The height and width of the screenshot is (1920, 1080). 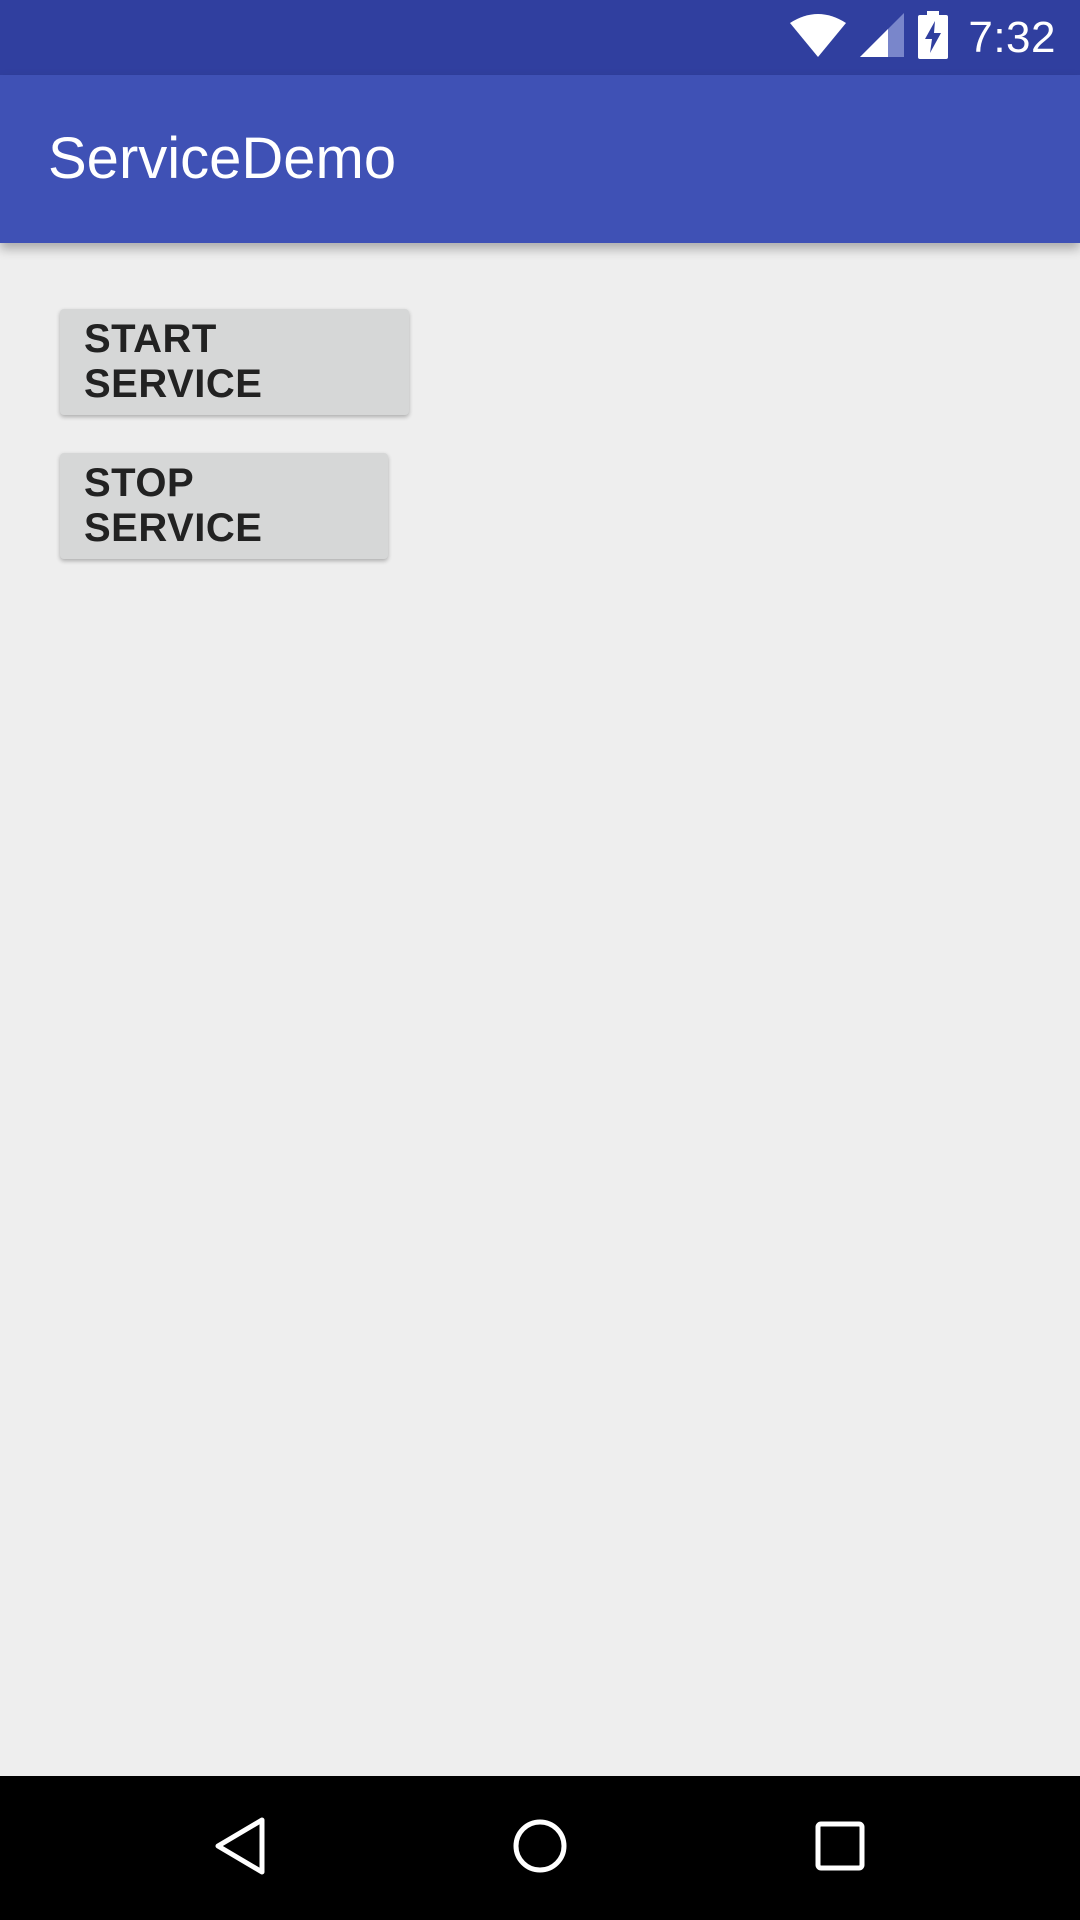 I want to click on stop-service-button: STOP SERVICE, so click(x=224, y=506).